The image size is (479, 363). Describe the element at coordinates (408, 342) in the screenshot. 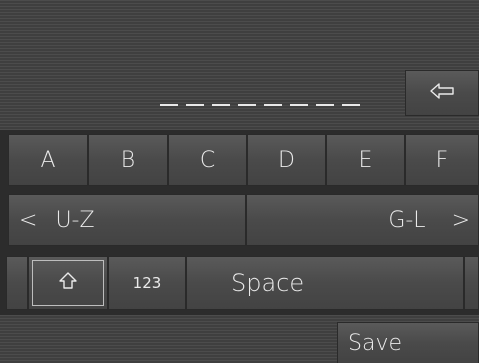

I see `save-button: Save` at that location.